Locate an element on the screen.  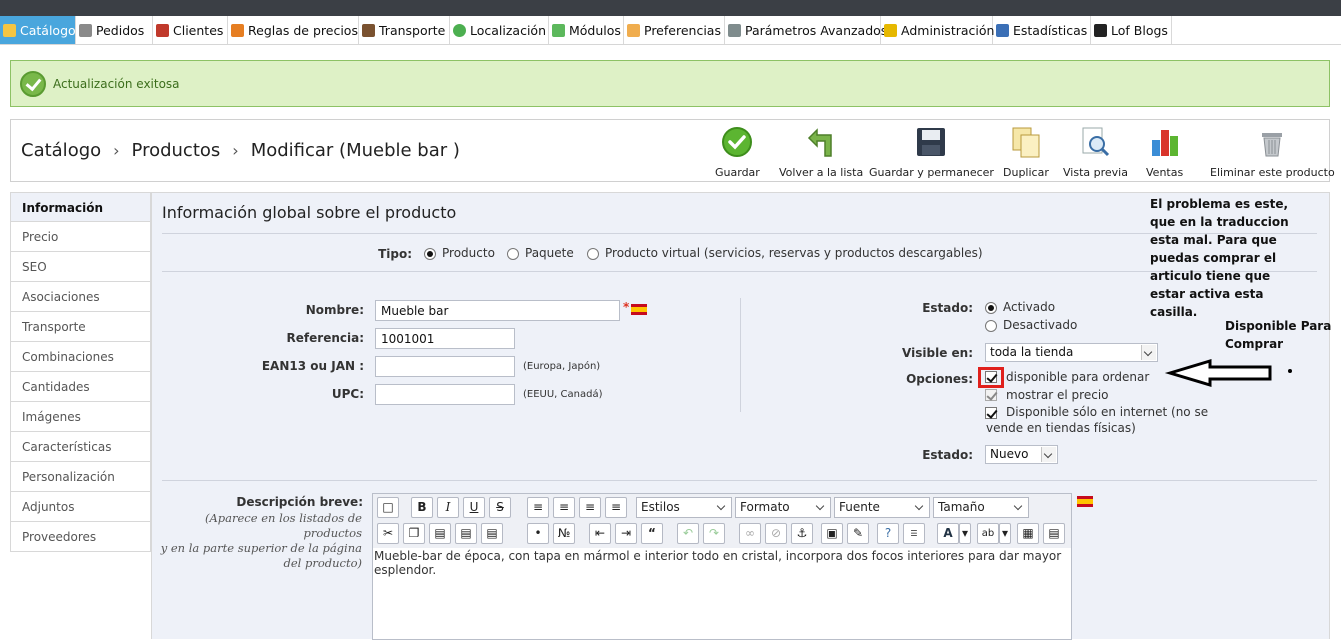
tab-label: Módulos is located at coordinates (595, 30).